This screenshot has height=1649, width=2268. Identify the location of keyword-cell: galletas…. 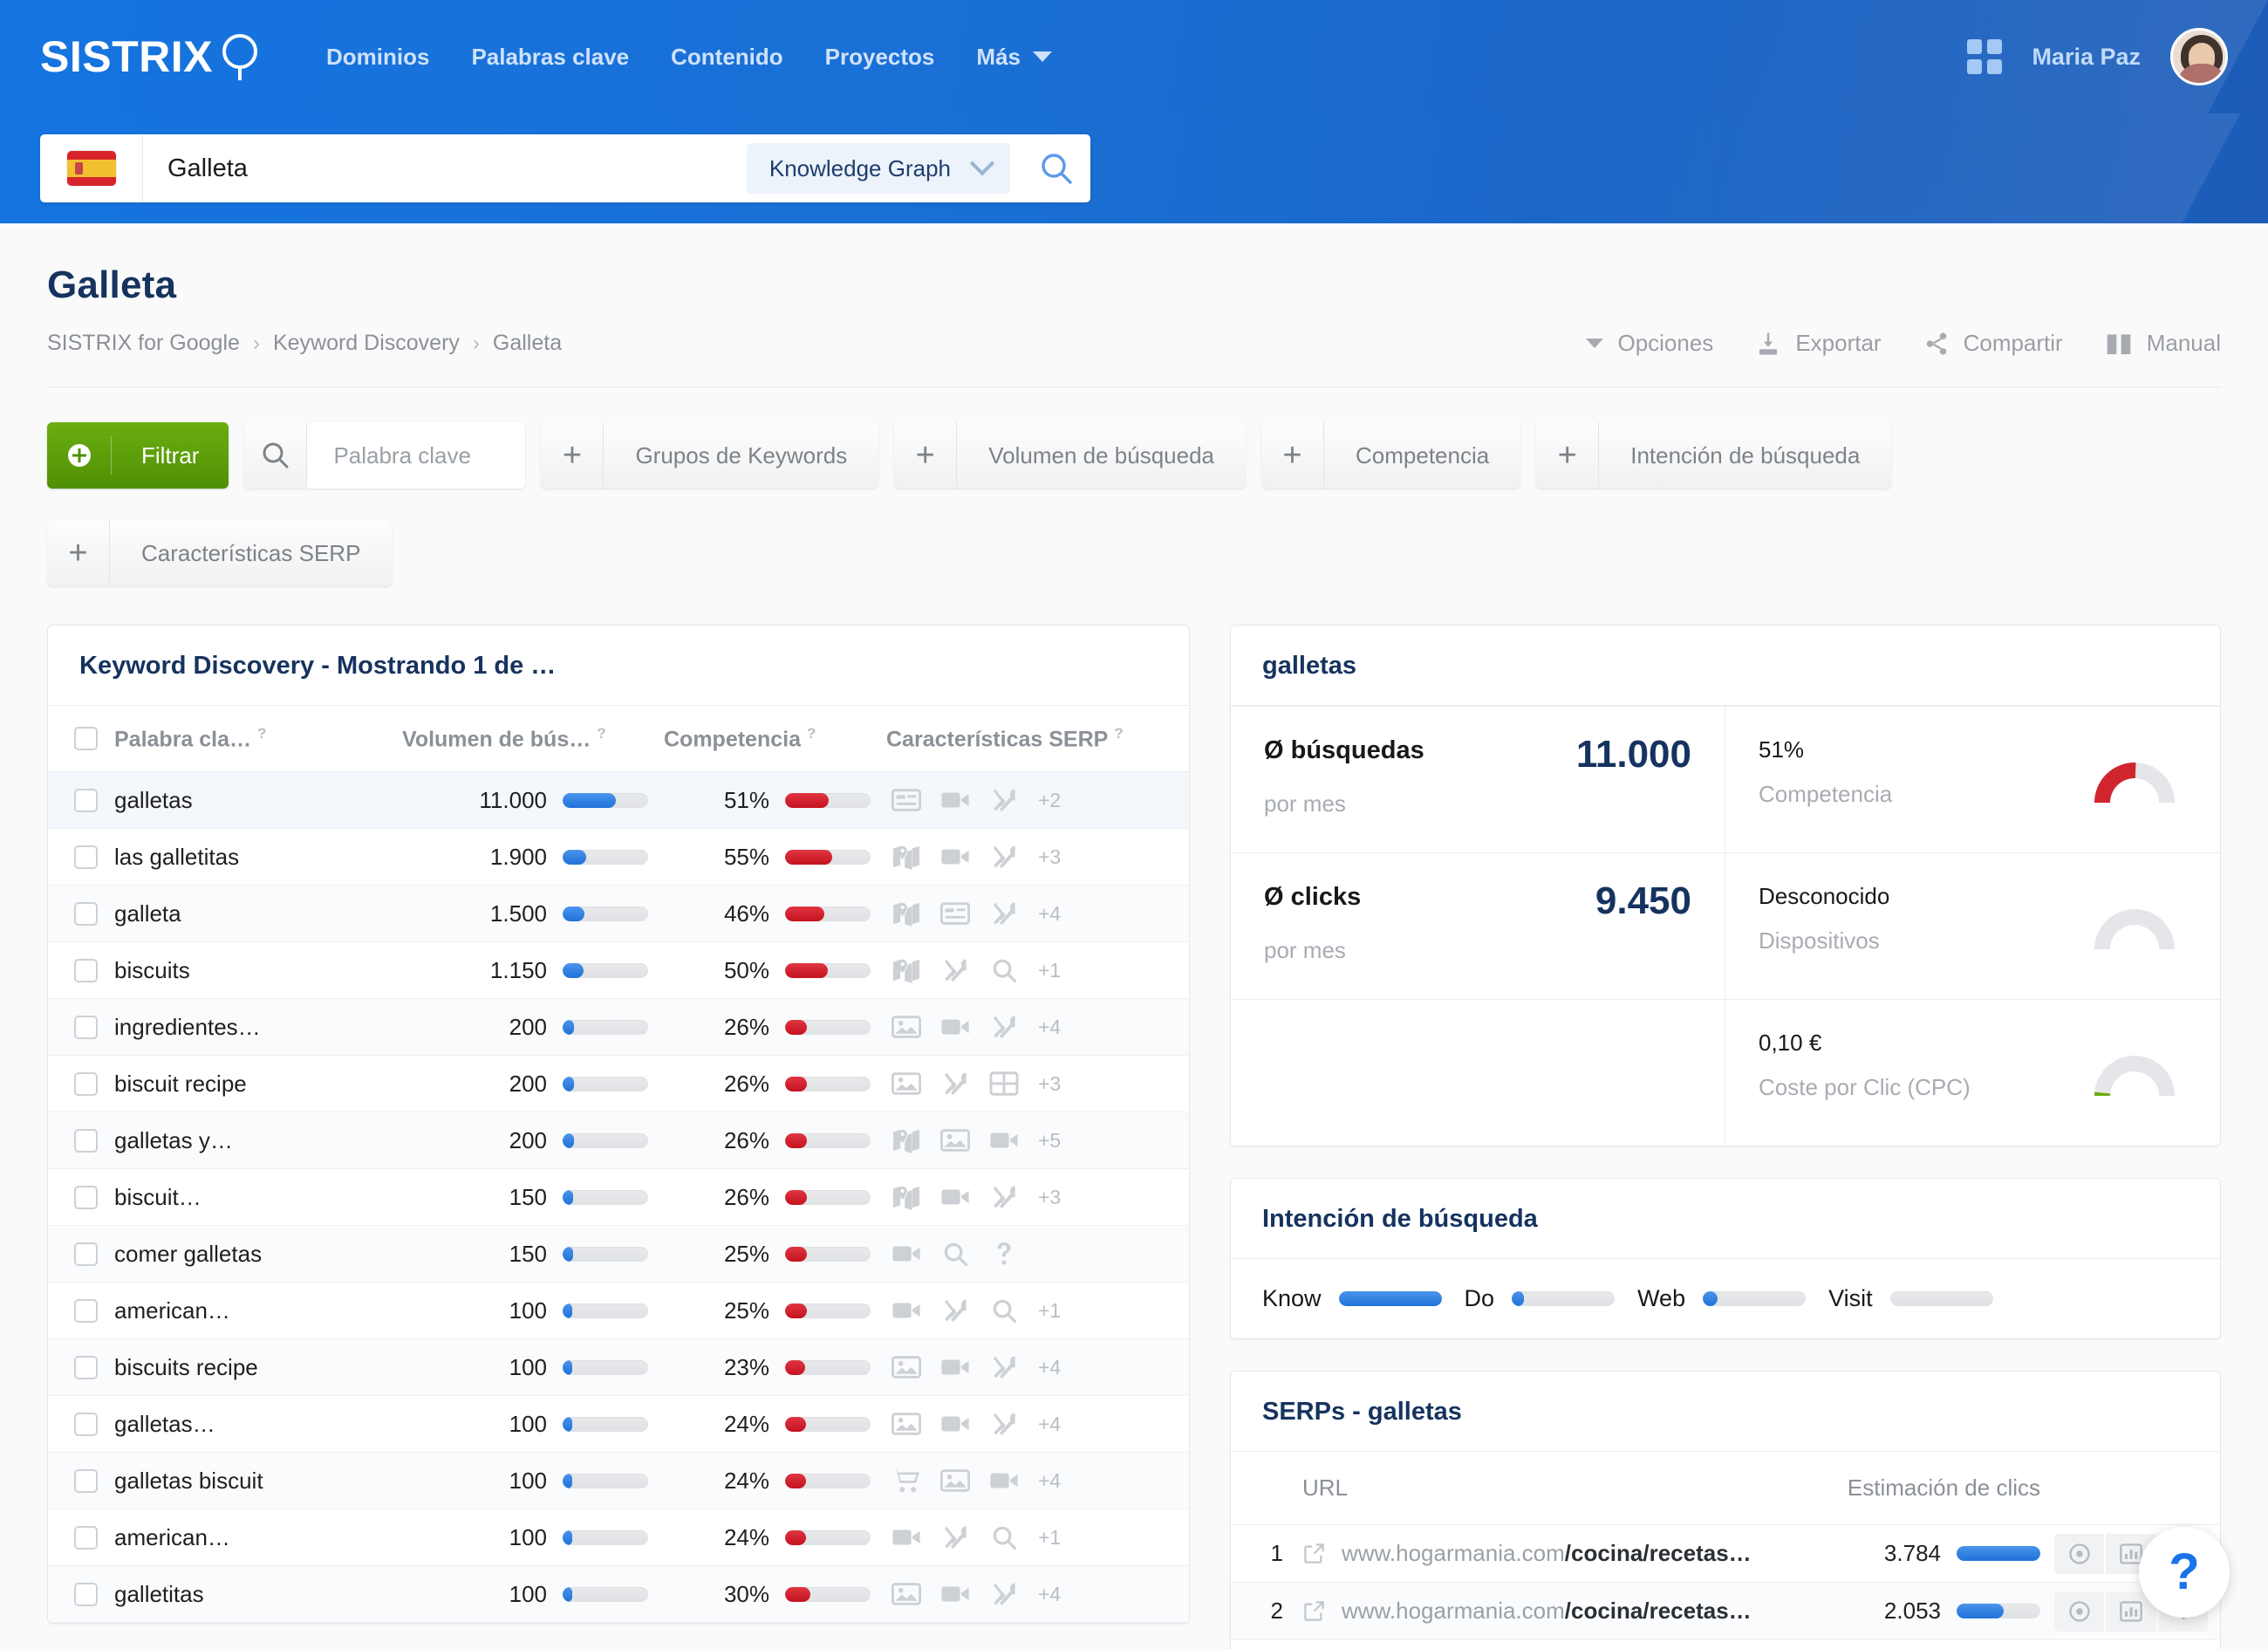
(258, 1424).